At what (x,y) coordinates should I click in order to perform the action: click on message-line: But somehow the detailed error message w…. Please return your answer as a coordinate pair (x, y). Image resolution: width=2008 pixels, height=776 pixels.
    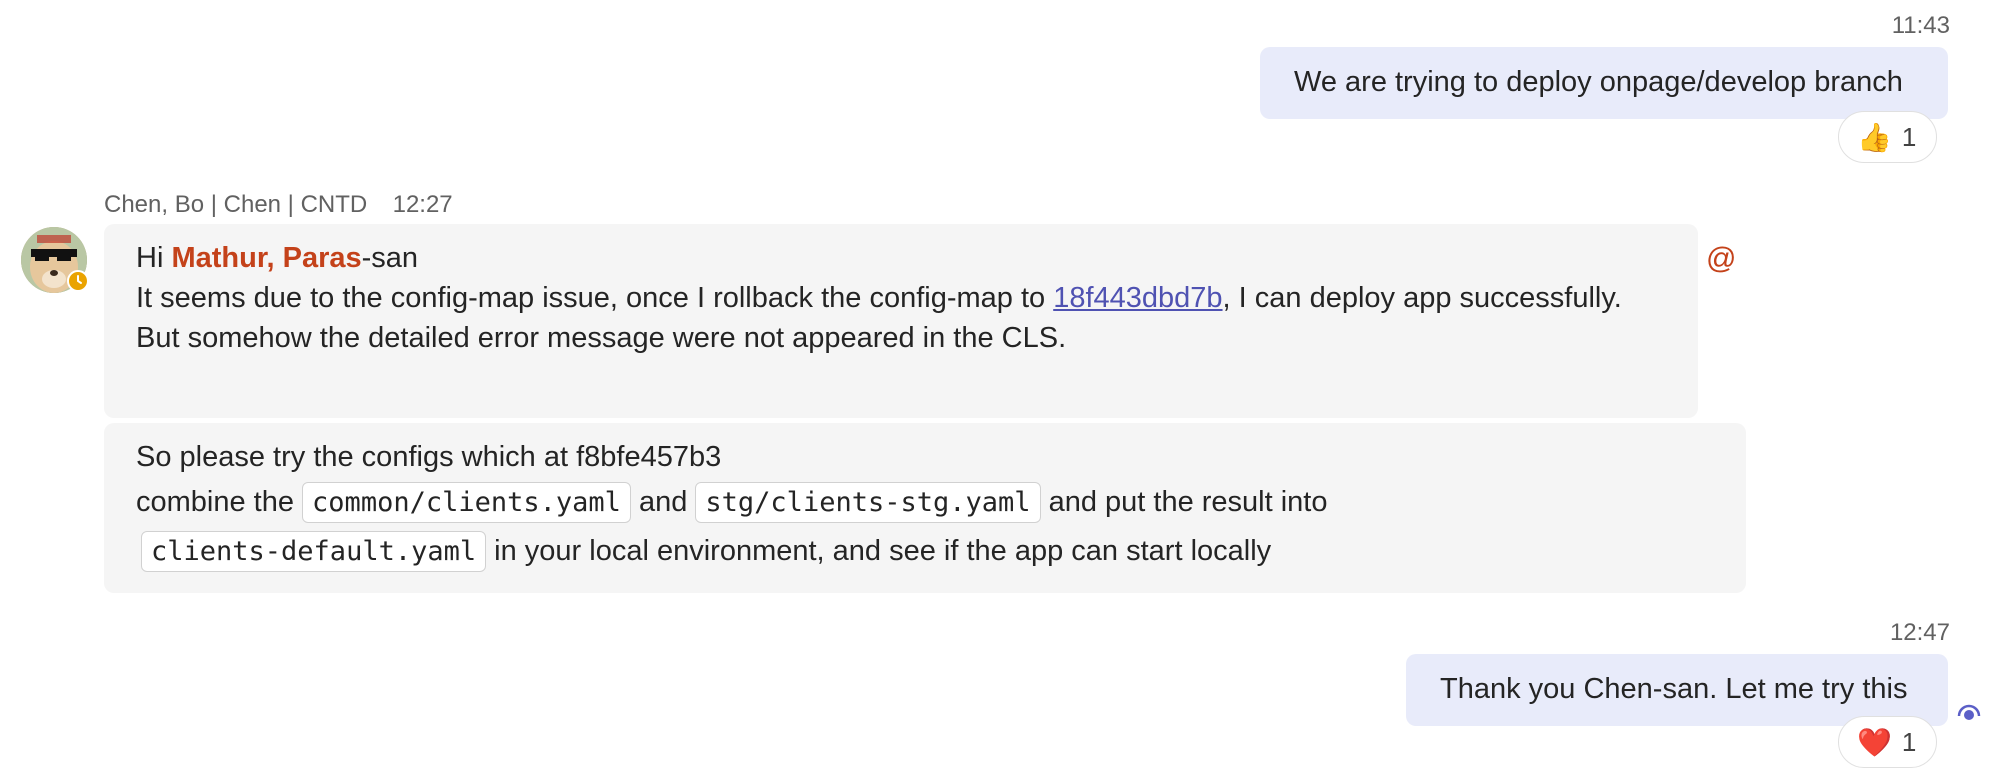
    Looking at the image, I should click on (601, 338).